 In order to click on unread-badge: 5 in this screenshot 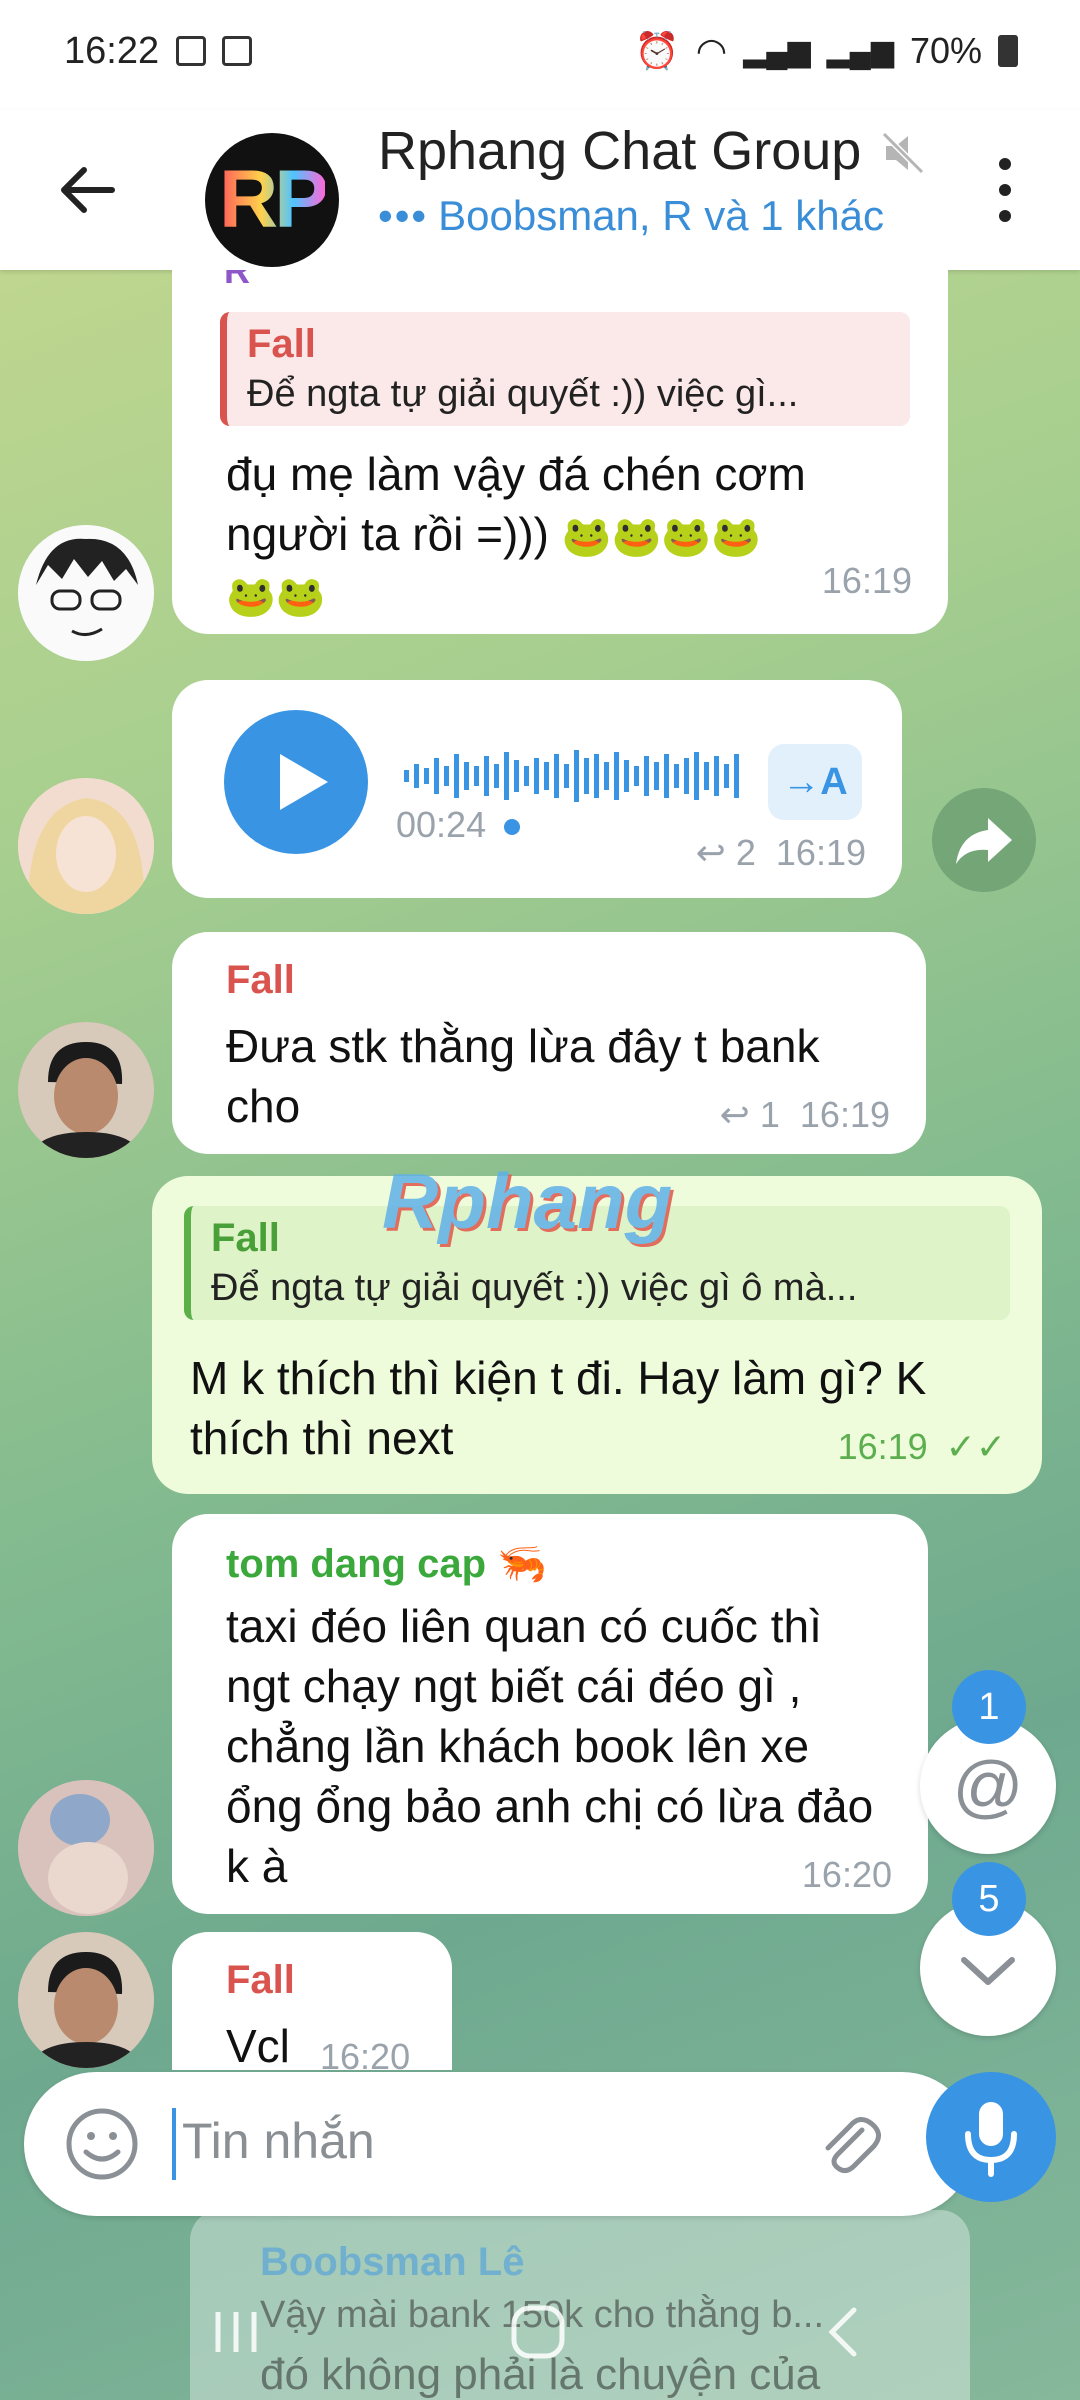, I will do `click(989, 1899)`.